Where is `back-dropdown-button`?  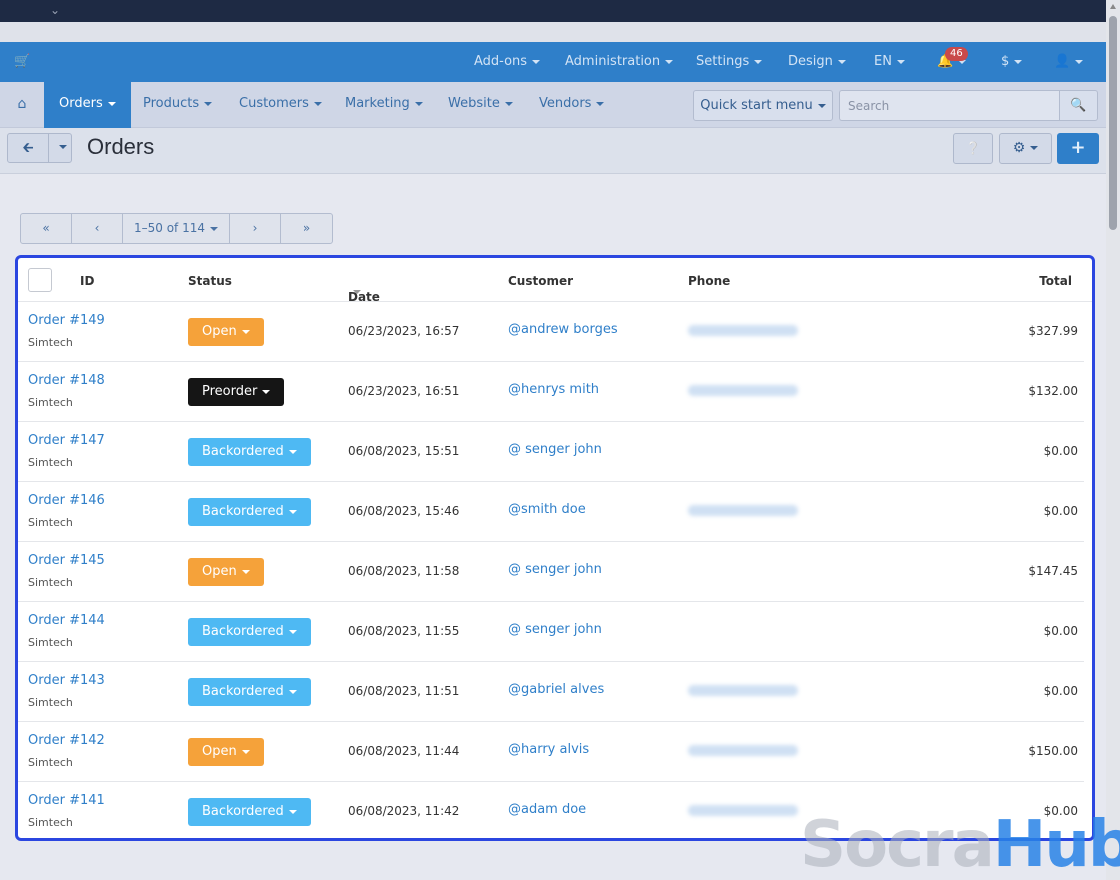 back-dropdown-button is located at coordinates (60, 148).